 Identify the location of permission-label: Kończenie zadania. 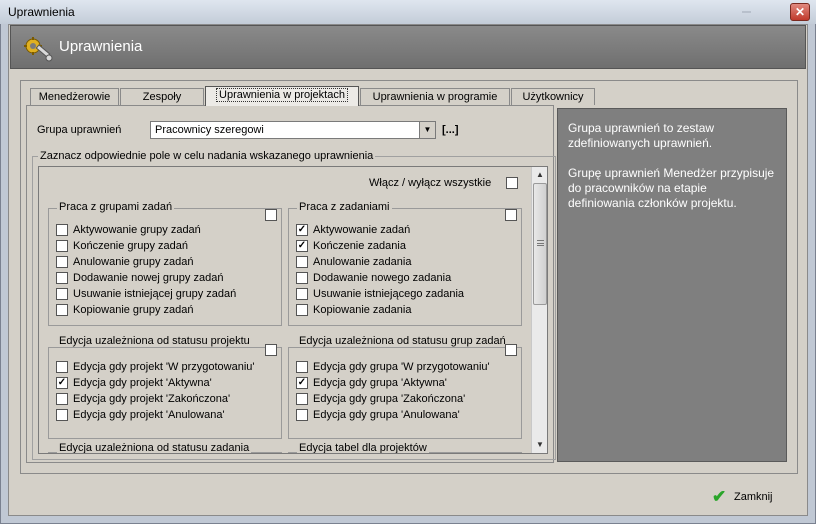
(359, 246).